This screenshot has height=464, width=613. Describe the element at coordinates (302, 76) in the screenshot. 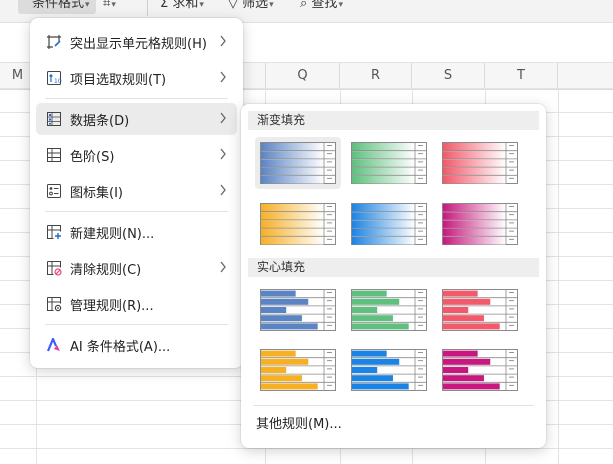

I see `column-header-q: Q` at that location.